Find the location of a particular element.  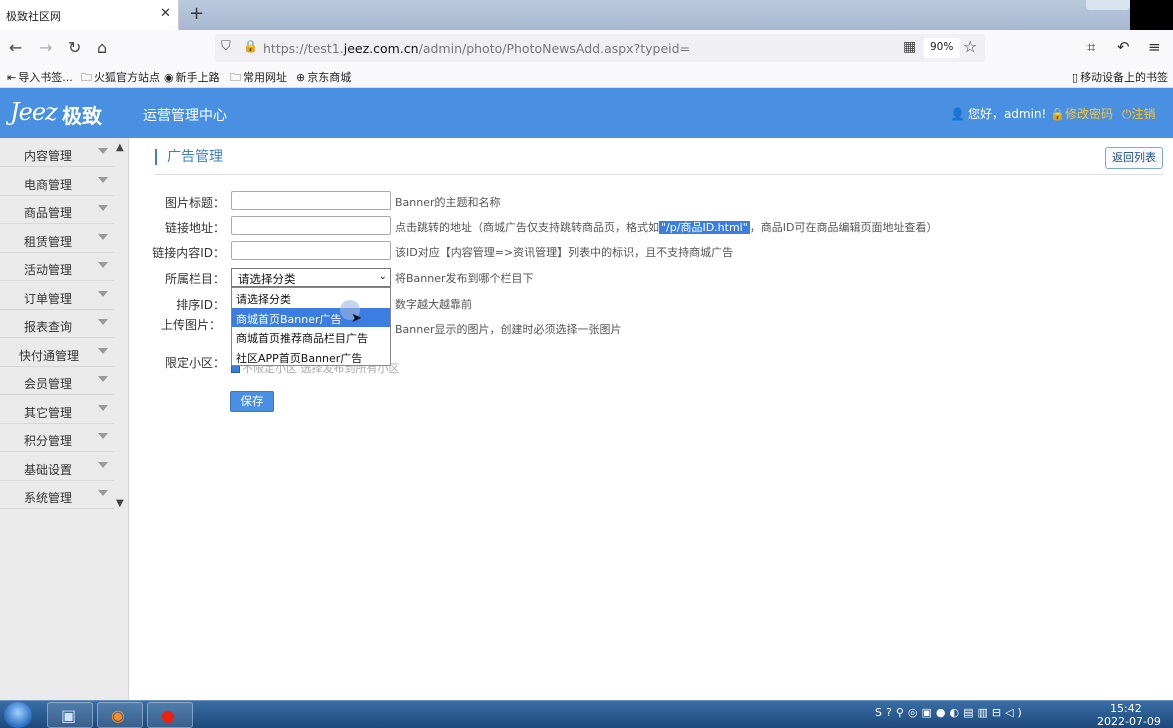

link-content-id-hint: 该ID对应【内容管理=>资讯管理】列表中的标识，且不支持商城广告 is located at coordinates (564, 252).